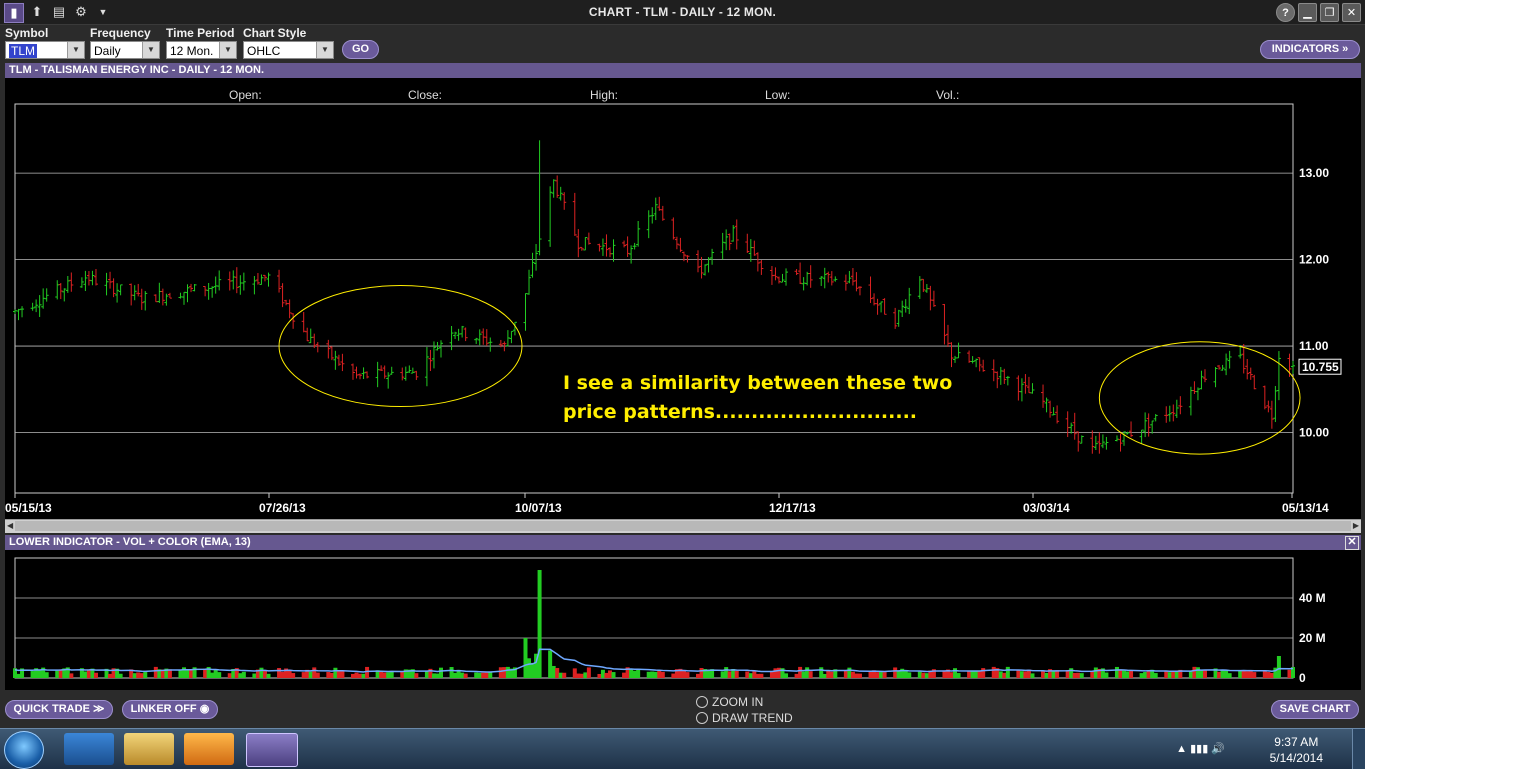 The image size is (1516, 769). I want to click on restore-button: ❐, so click(1329, 12).